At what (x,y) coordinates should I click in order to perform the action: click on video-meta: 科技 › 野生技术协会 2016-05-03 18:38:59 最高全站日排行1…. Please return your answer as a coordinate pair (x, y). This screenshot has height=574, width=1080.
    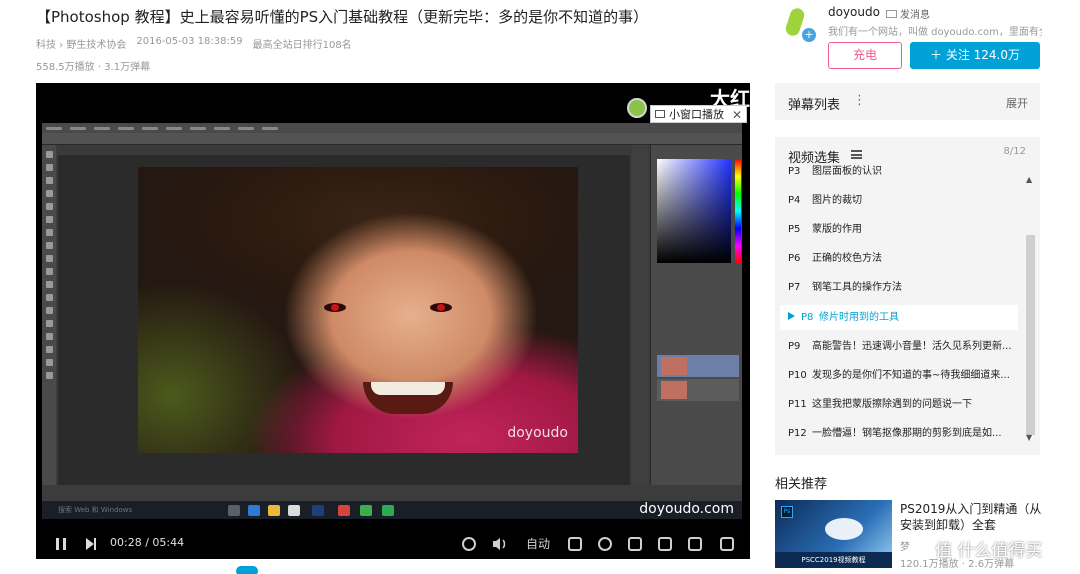
    Looking at the image, I should click on (194, 43).